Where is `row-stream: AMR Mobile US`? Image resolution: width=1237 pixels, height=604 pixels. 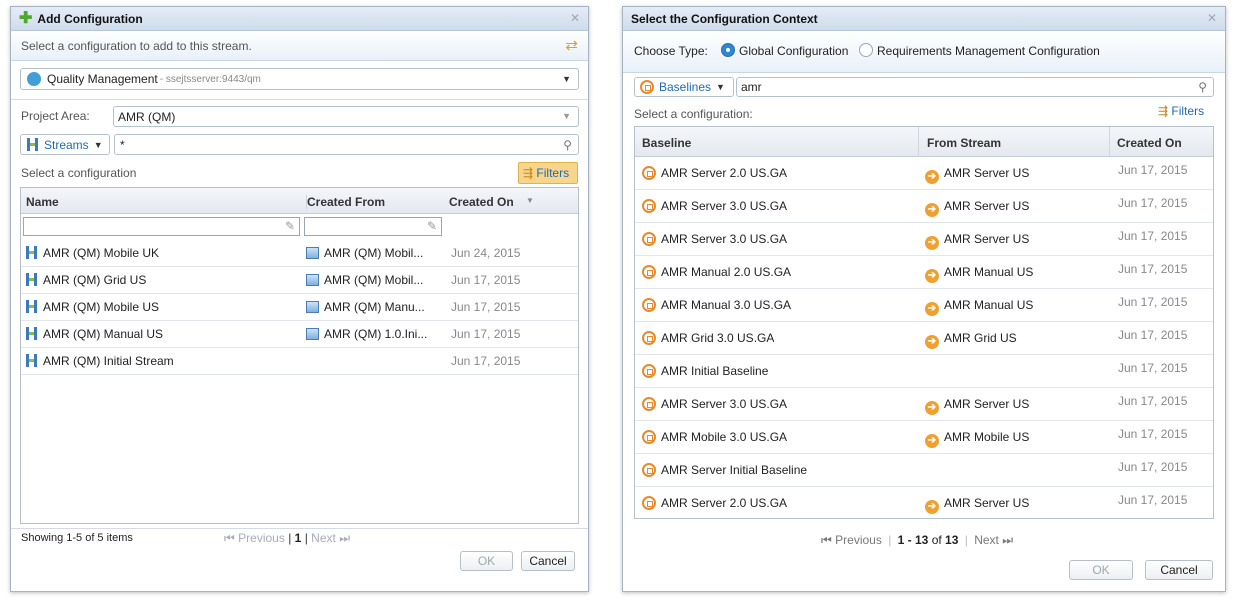 row-stream: AMR Mobile US is located at coordinates (987, 437).